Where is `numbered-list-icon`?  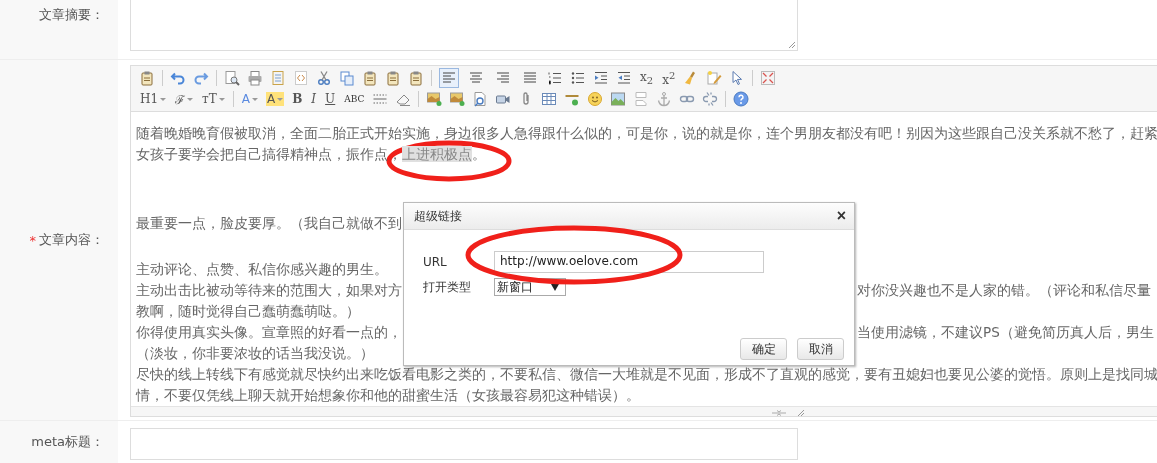
numbered-list-icon is located at coordinates (555, 78).